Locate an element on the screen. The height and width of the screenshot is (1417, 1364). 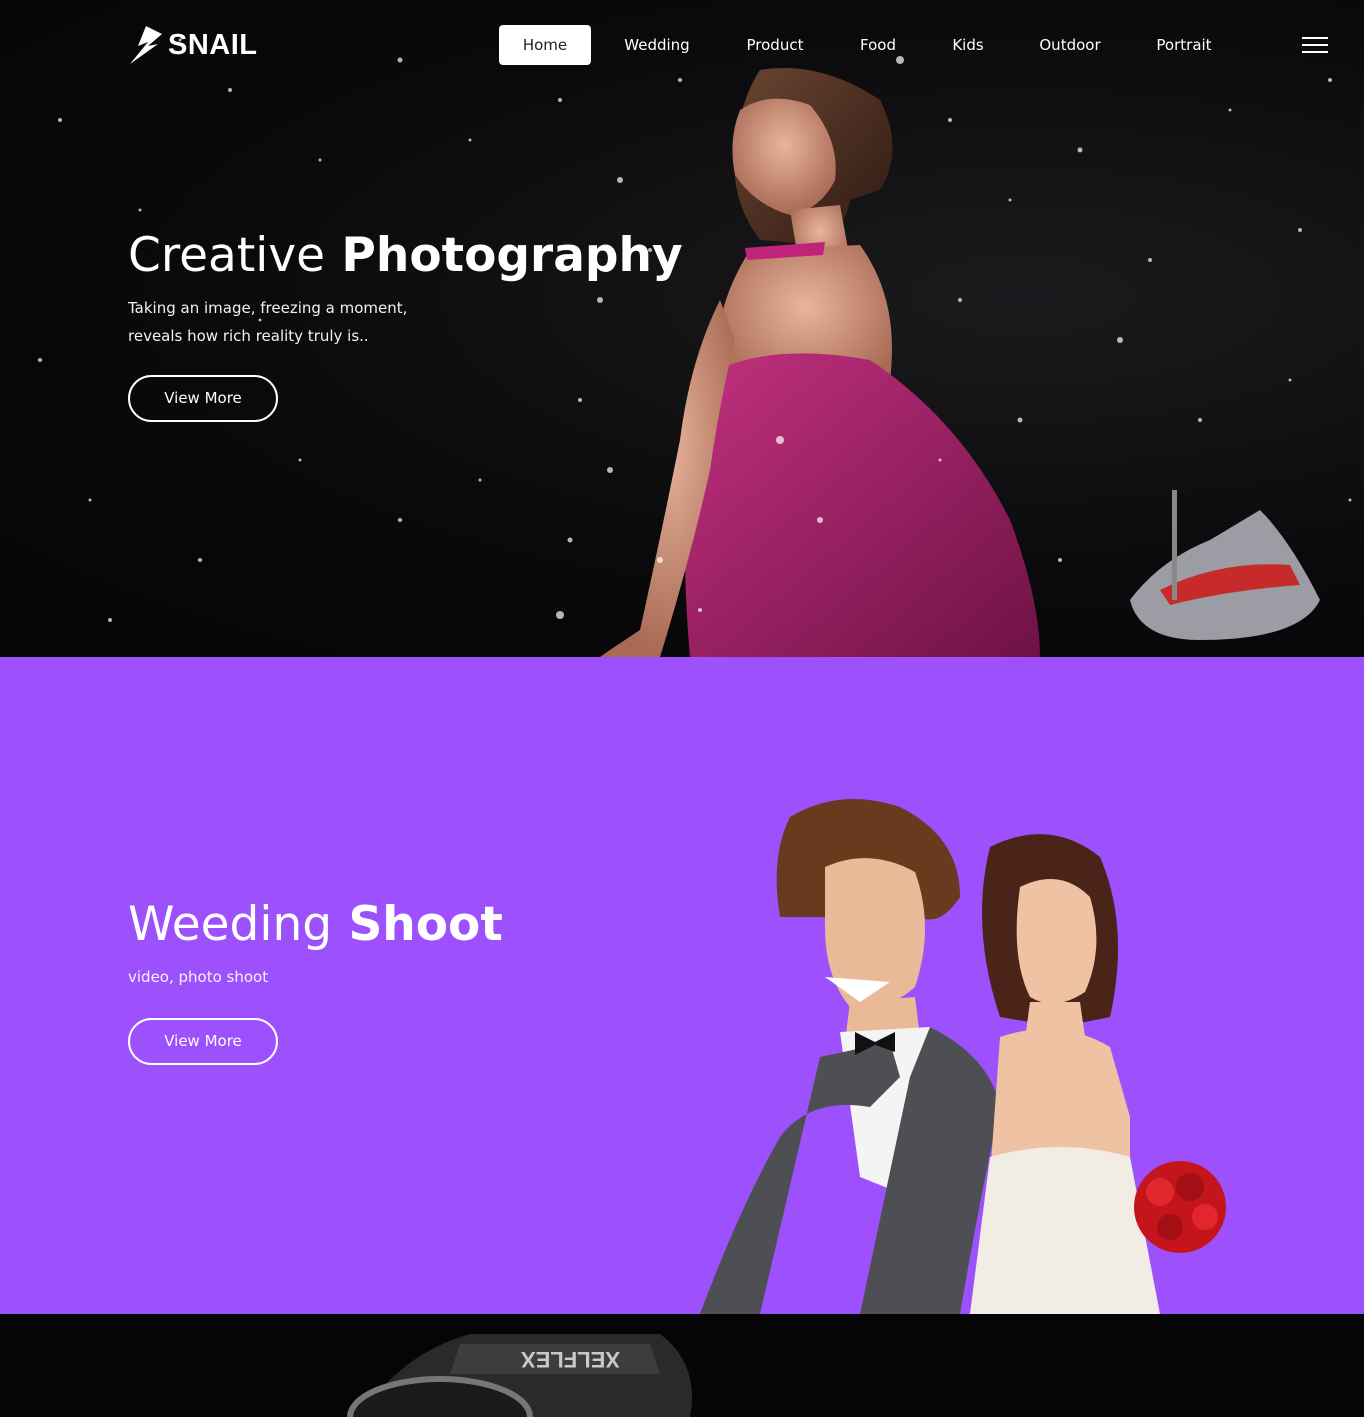
nav-item-food: Food is located at coordinates (878, 45).